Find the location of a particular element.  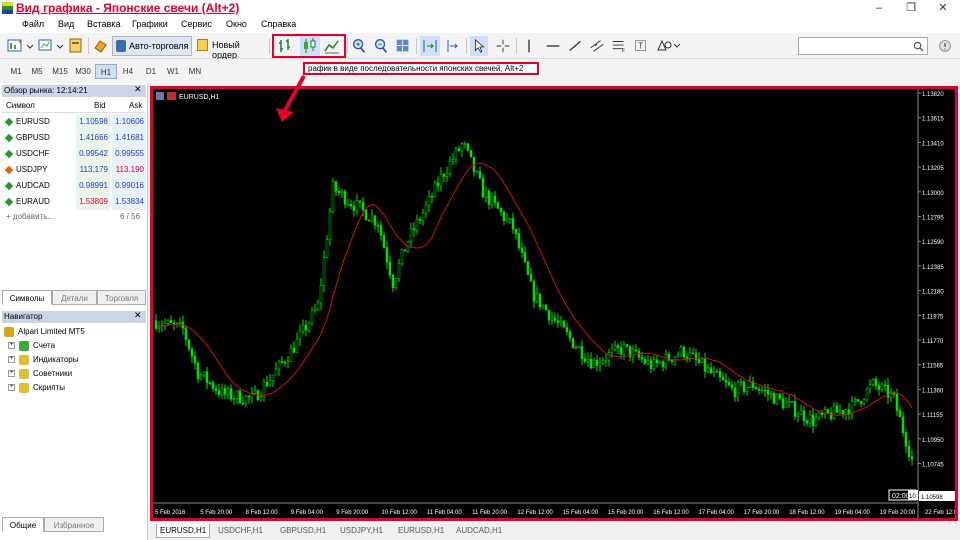

market-icon is located at coordinates (101, 46).